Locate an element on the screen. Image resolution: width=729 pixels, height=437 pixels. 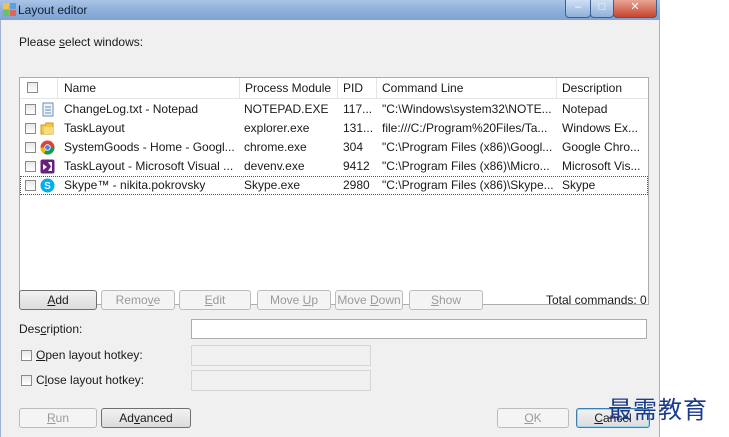
skype-icon: S is located at coordinates (47, 185).